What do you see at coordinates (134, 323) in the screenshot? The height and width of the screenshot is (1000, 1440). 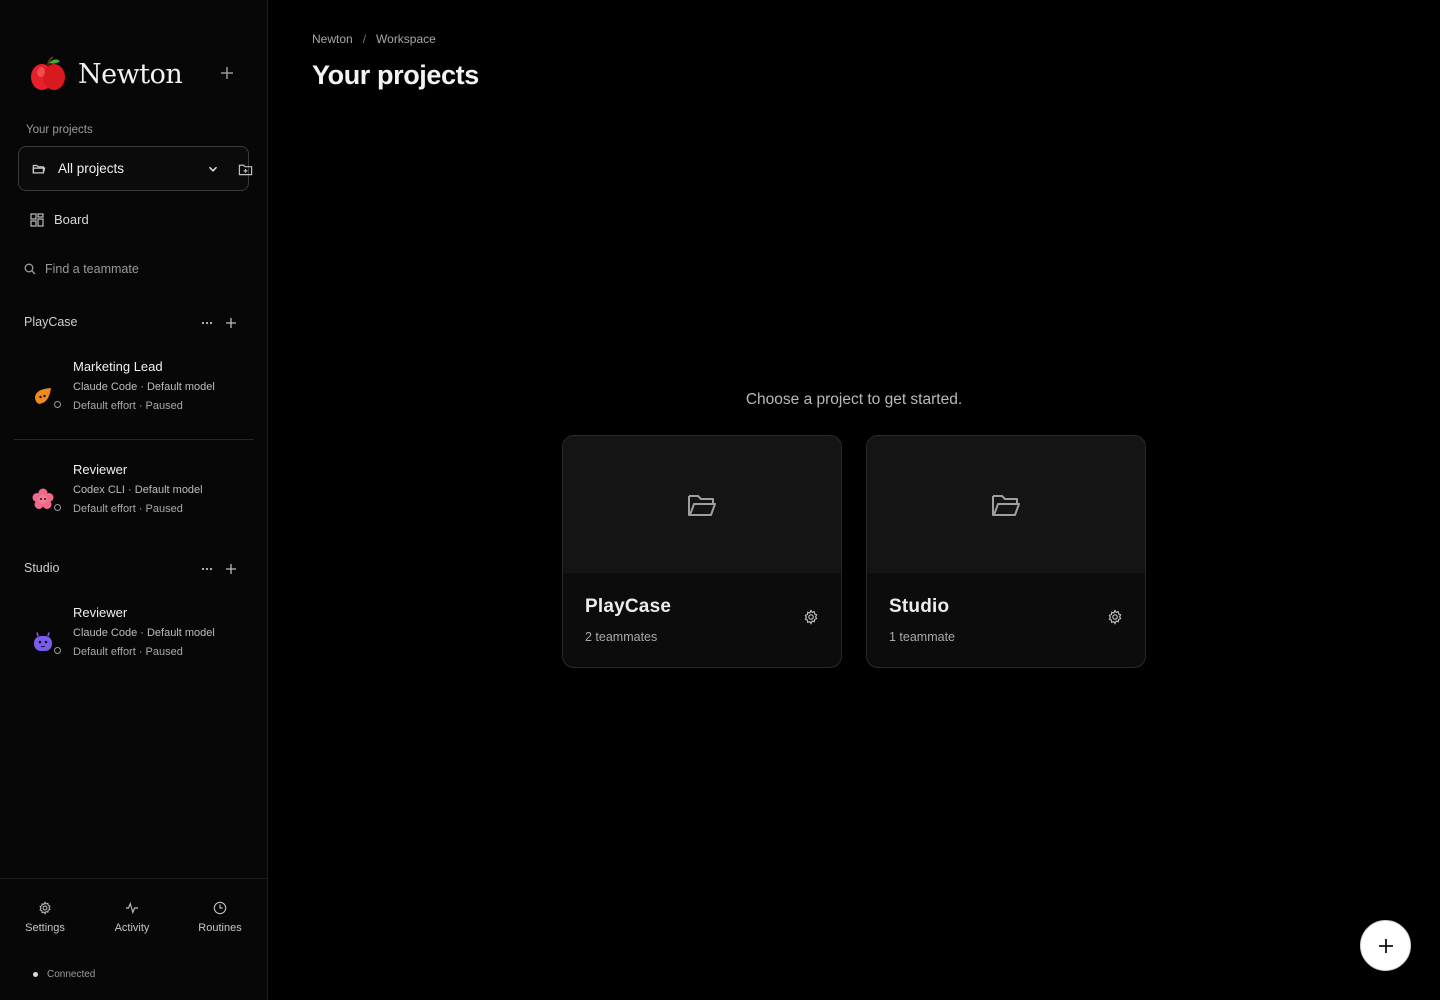 I see `group-header-playcase: PlayCase` at bounding box center [134, 323].